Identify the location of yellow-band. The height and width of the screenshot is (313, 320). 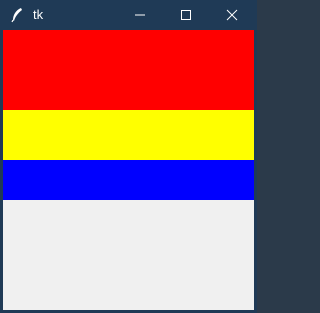
(128, 135).